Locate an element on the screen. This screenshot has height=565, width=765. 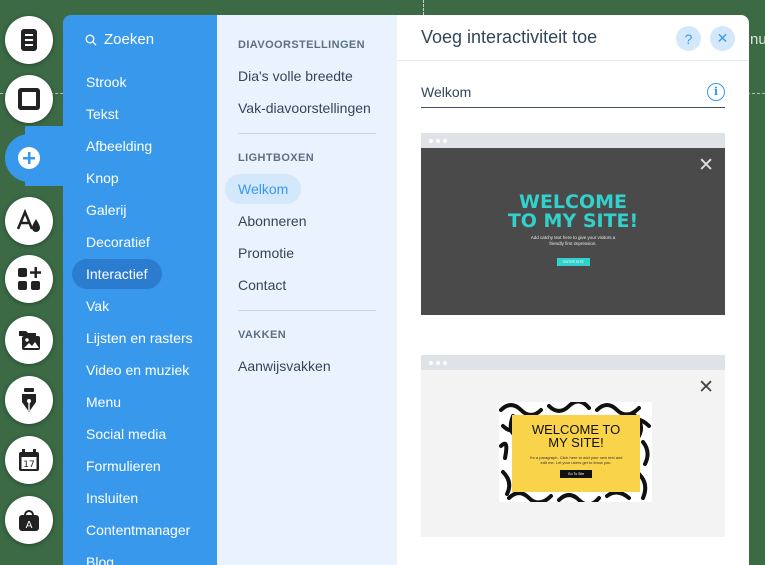
preview-cta-button: Go To Site is located at coordinates (576, 474).